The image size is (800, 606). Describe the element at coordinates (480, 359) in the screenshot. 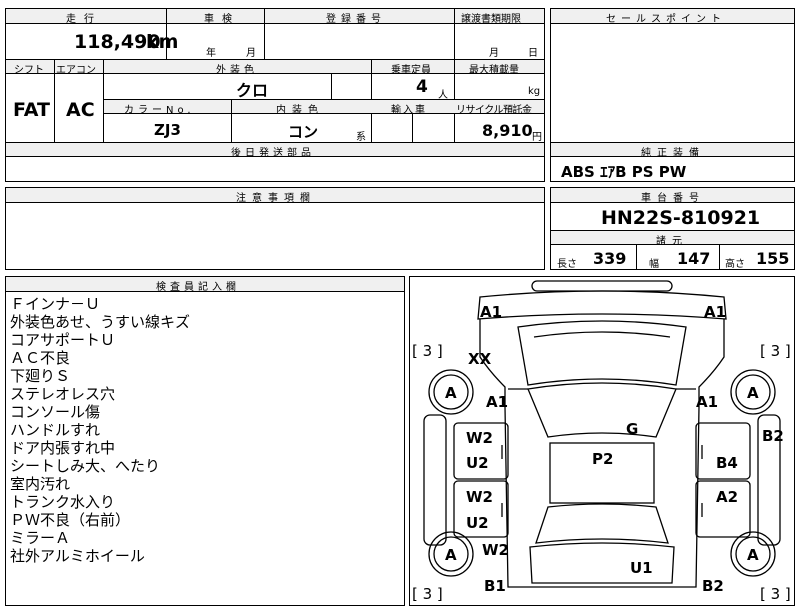

I see `mark-fender-left: XX` at that location.